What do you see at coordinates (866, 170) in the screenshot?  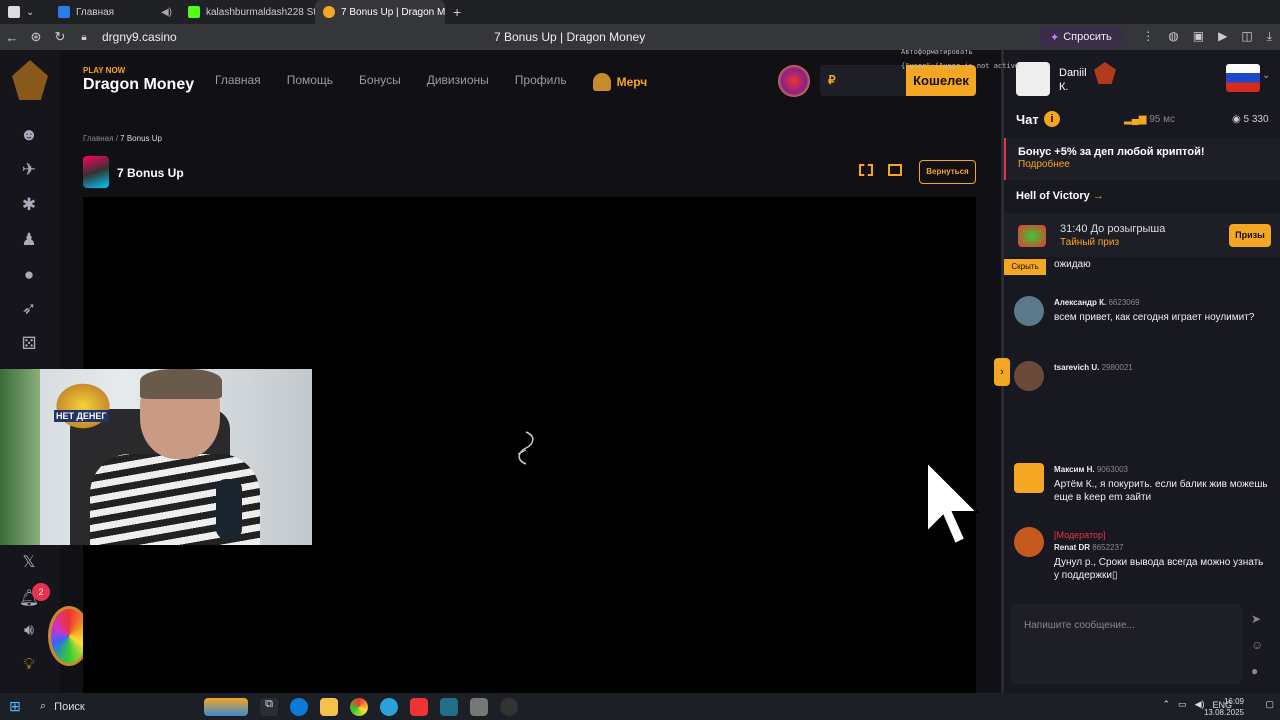 I see `fullscreen-icon` at bounding box center [866, 170].